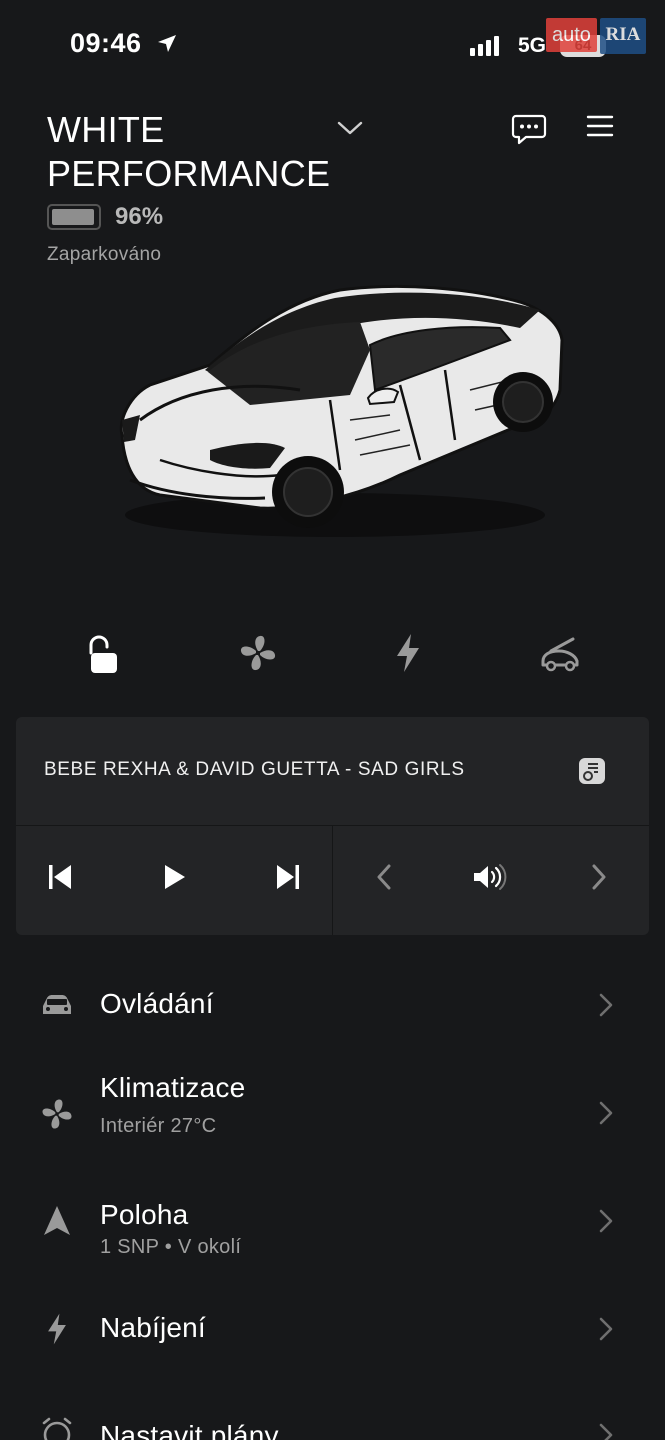 This screenshot has width=665, height=1440. What do you see at coordinates (592, 771) in the screenshot?
I see `media-source-icon` at bounding box center [592, 771].